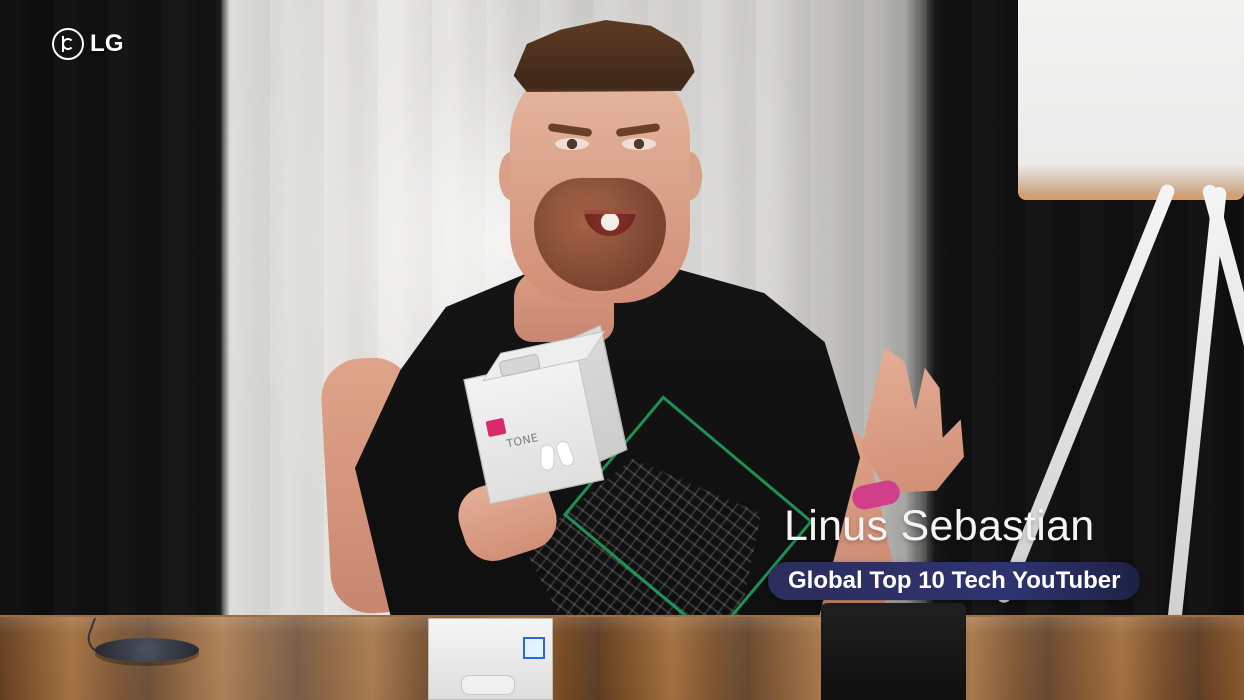 The image size is (1244, 700). I want to click on earbuds-product-box: TONE, so click(546, 414).